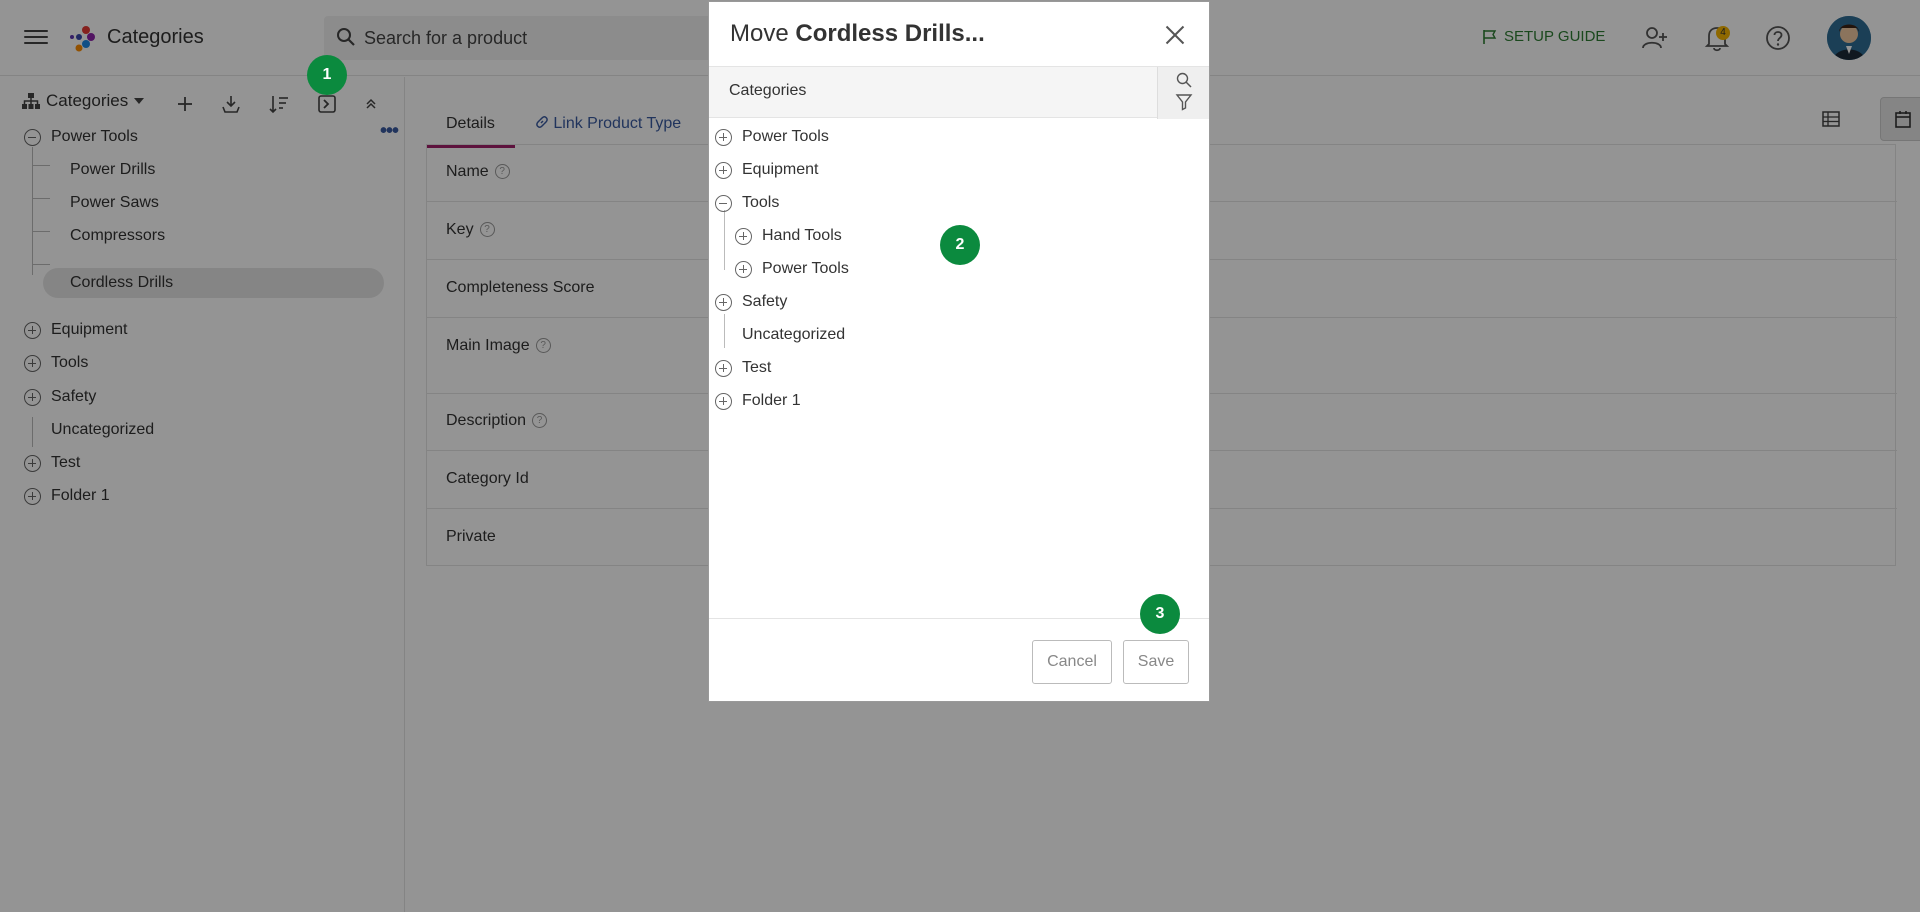 This screenshot has height=912, width=1920. What do you see at coordinates (723, 203) in the screenshot?
I see `collapse-icon` at bounding box center [723, 203].